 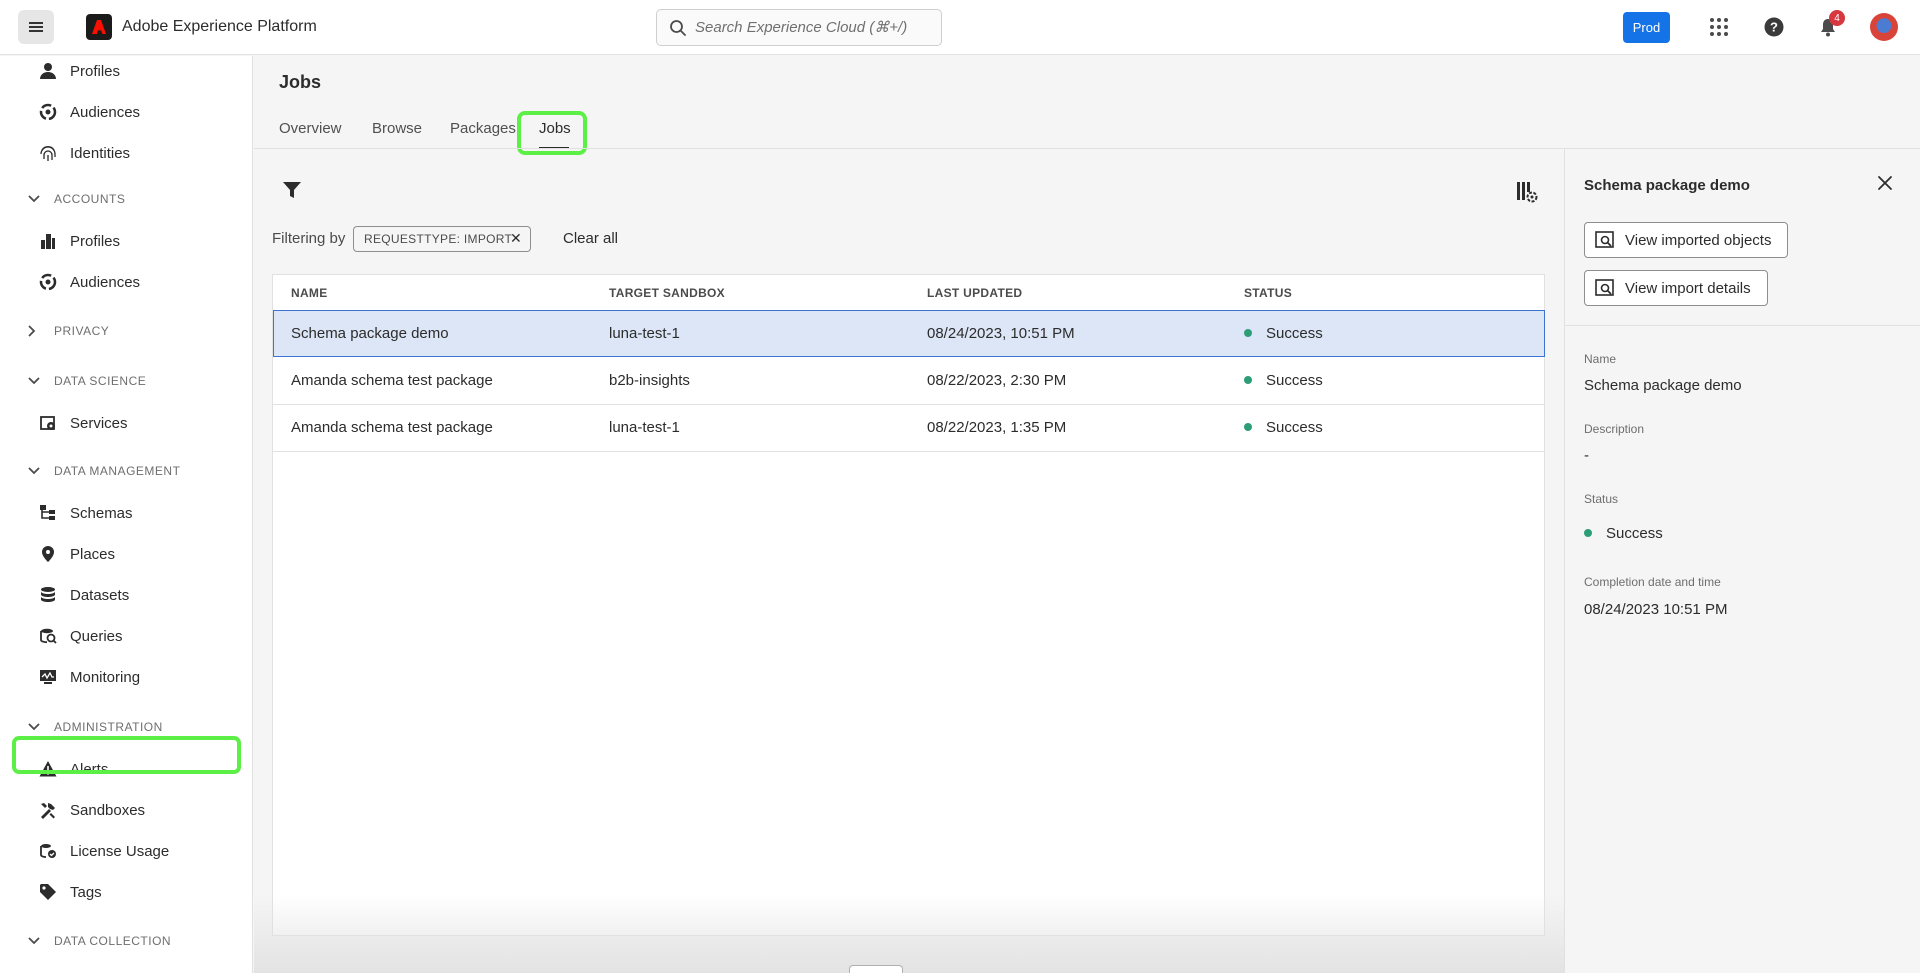 What do you see at coordinates (84, 153) in the screenshot?
I see `sidebar-item-identities: Identities` at bounding box center [84, 153].